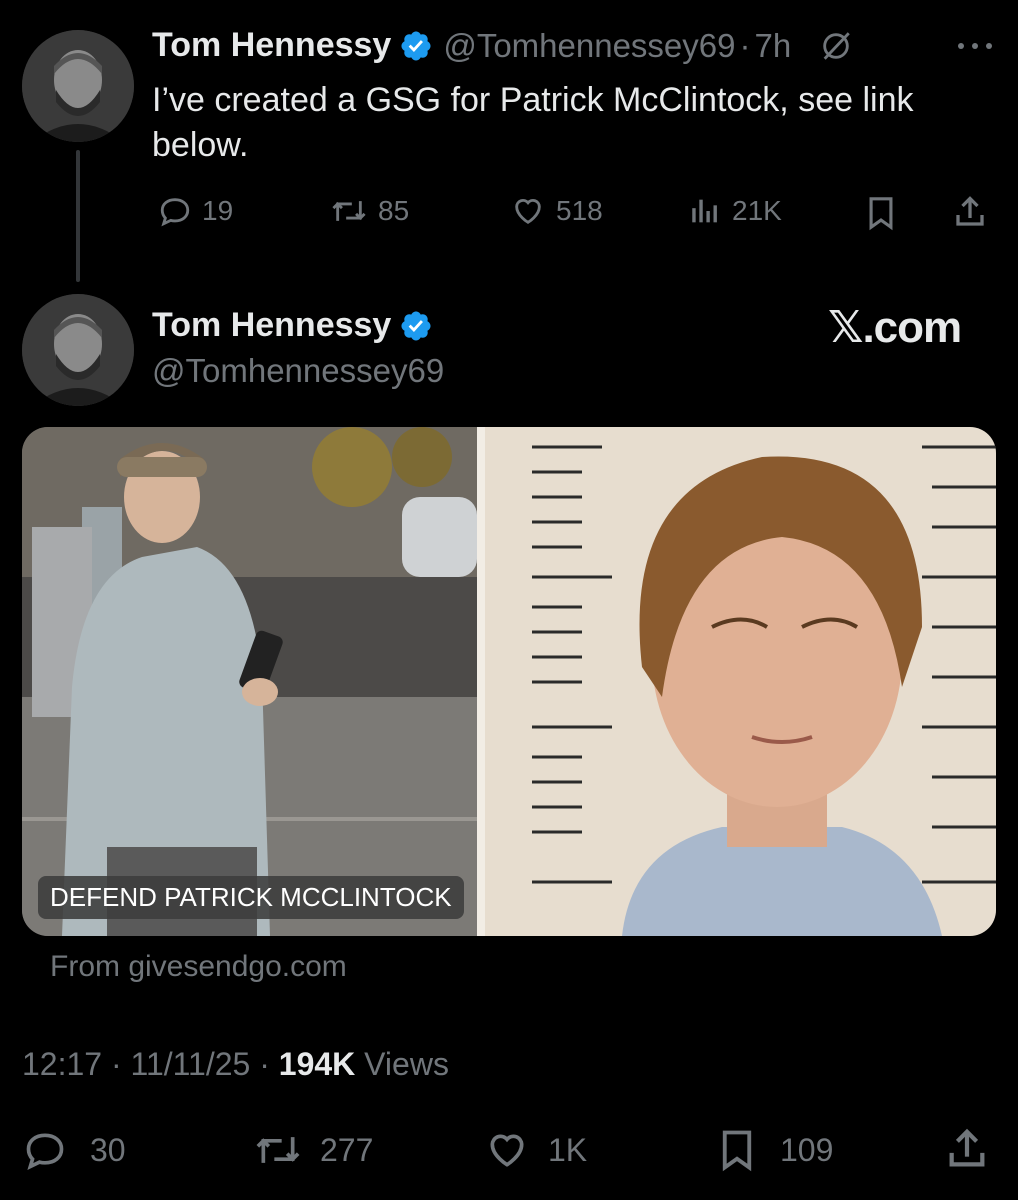  I want to click on reply-button: 30, so click(74, 1150).